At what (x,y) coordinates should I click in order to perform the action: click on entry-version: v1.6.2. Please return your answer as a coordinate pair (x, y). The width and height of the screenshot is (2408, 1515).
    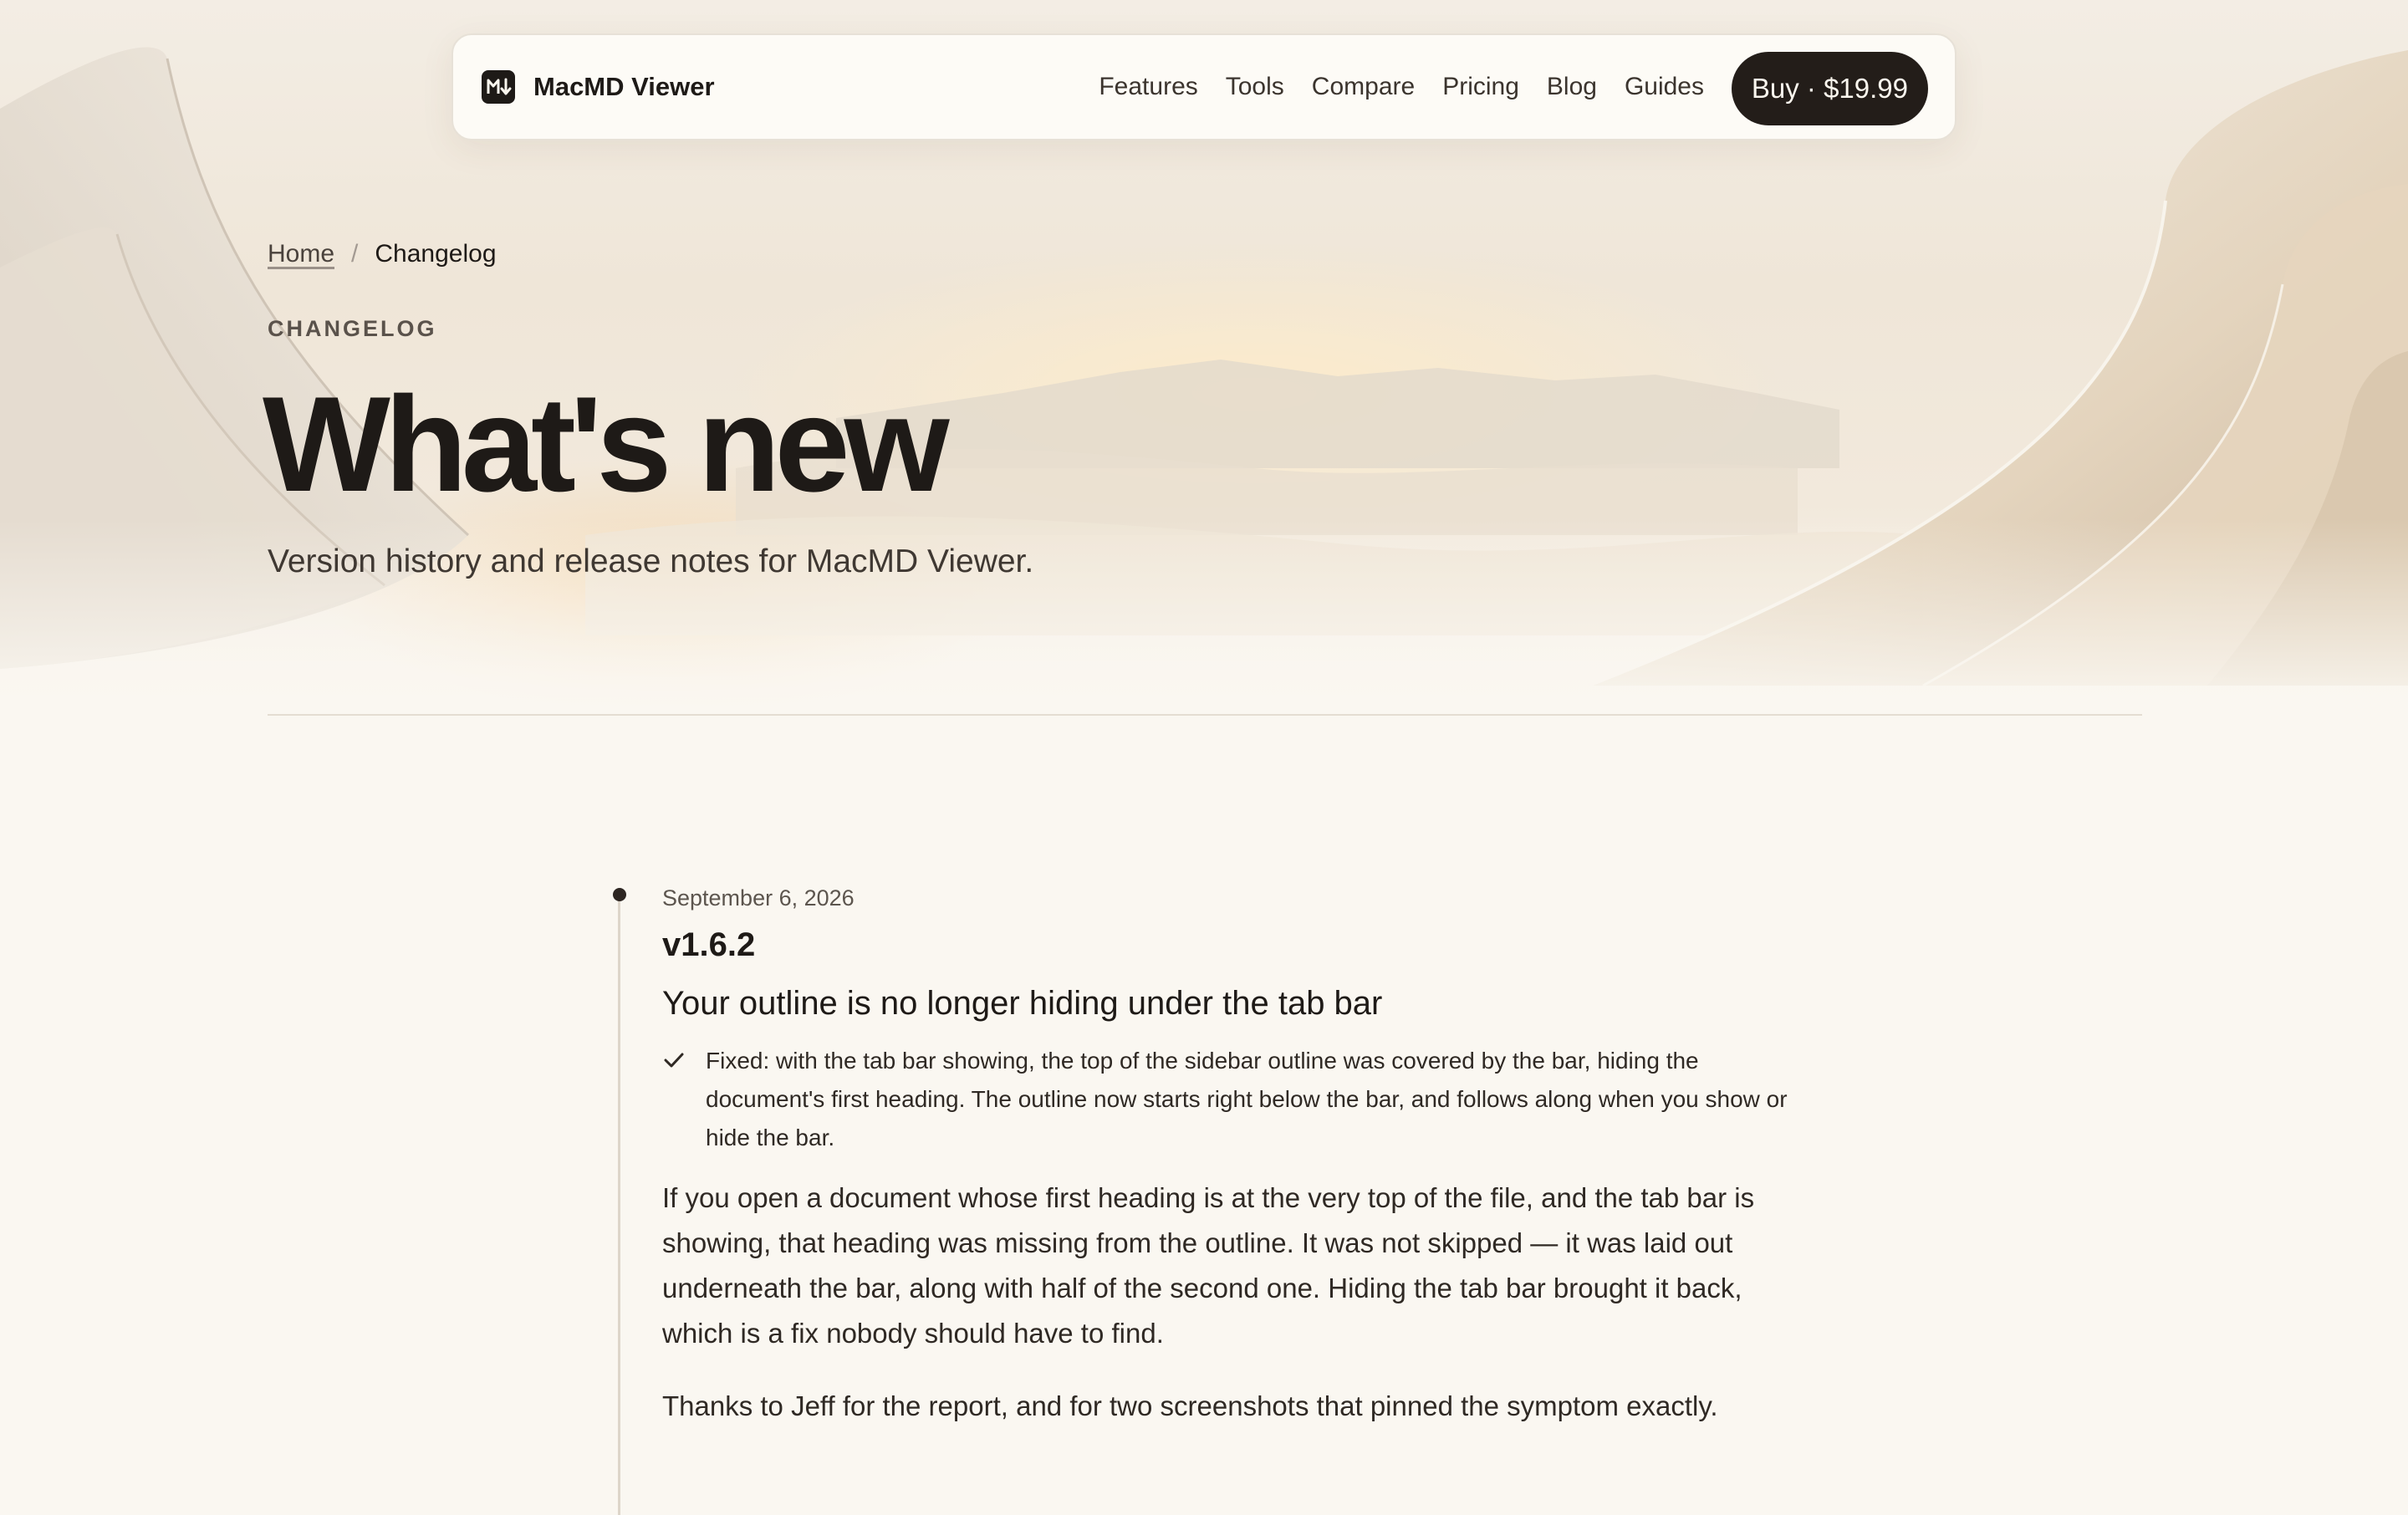
    Looking at the image, I should click on (709, 944).